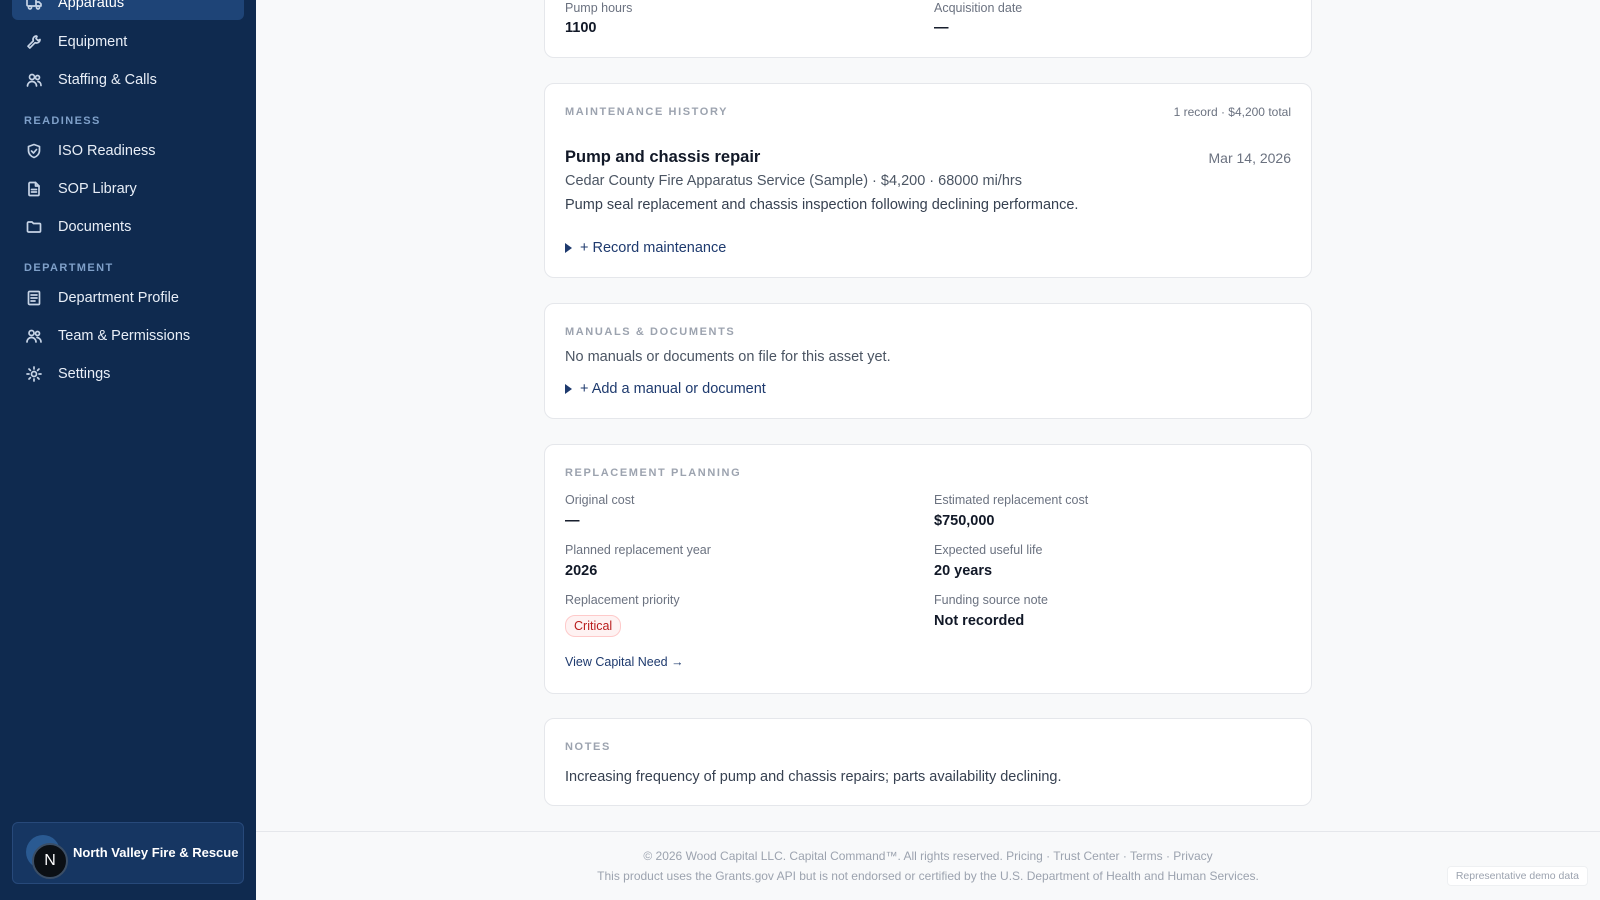 This screenshot has width=1600, height=900. Describe the element at coordinates (622, 600) in the screenshot. I see `replacement-priority-label: Replacement priority` at that location.